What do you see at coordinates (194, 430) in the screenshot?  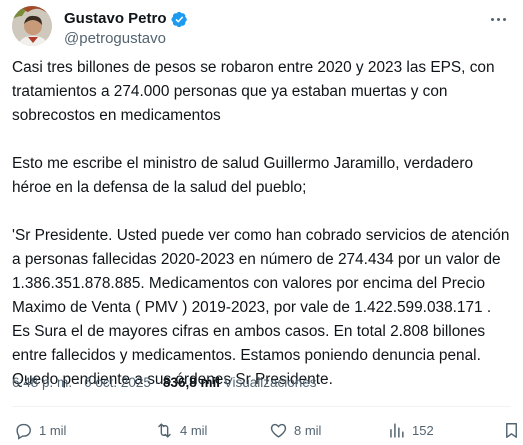 I see `repost-count: 4 mil` at bounding box center [194, 430].